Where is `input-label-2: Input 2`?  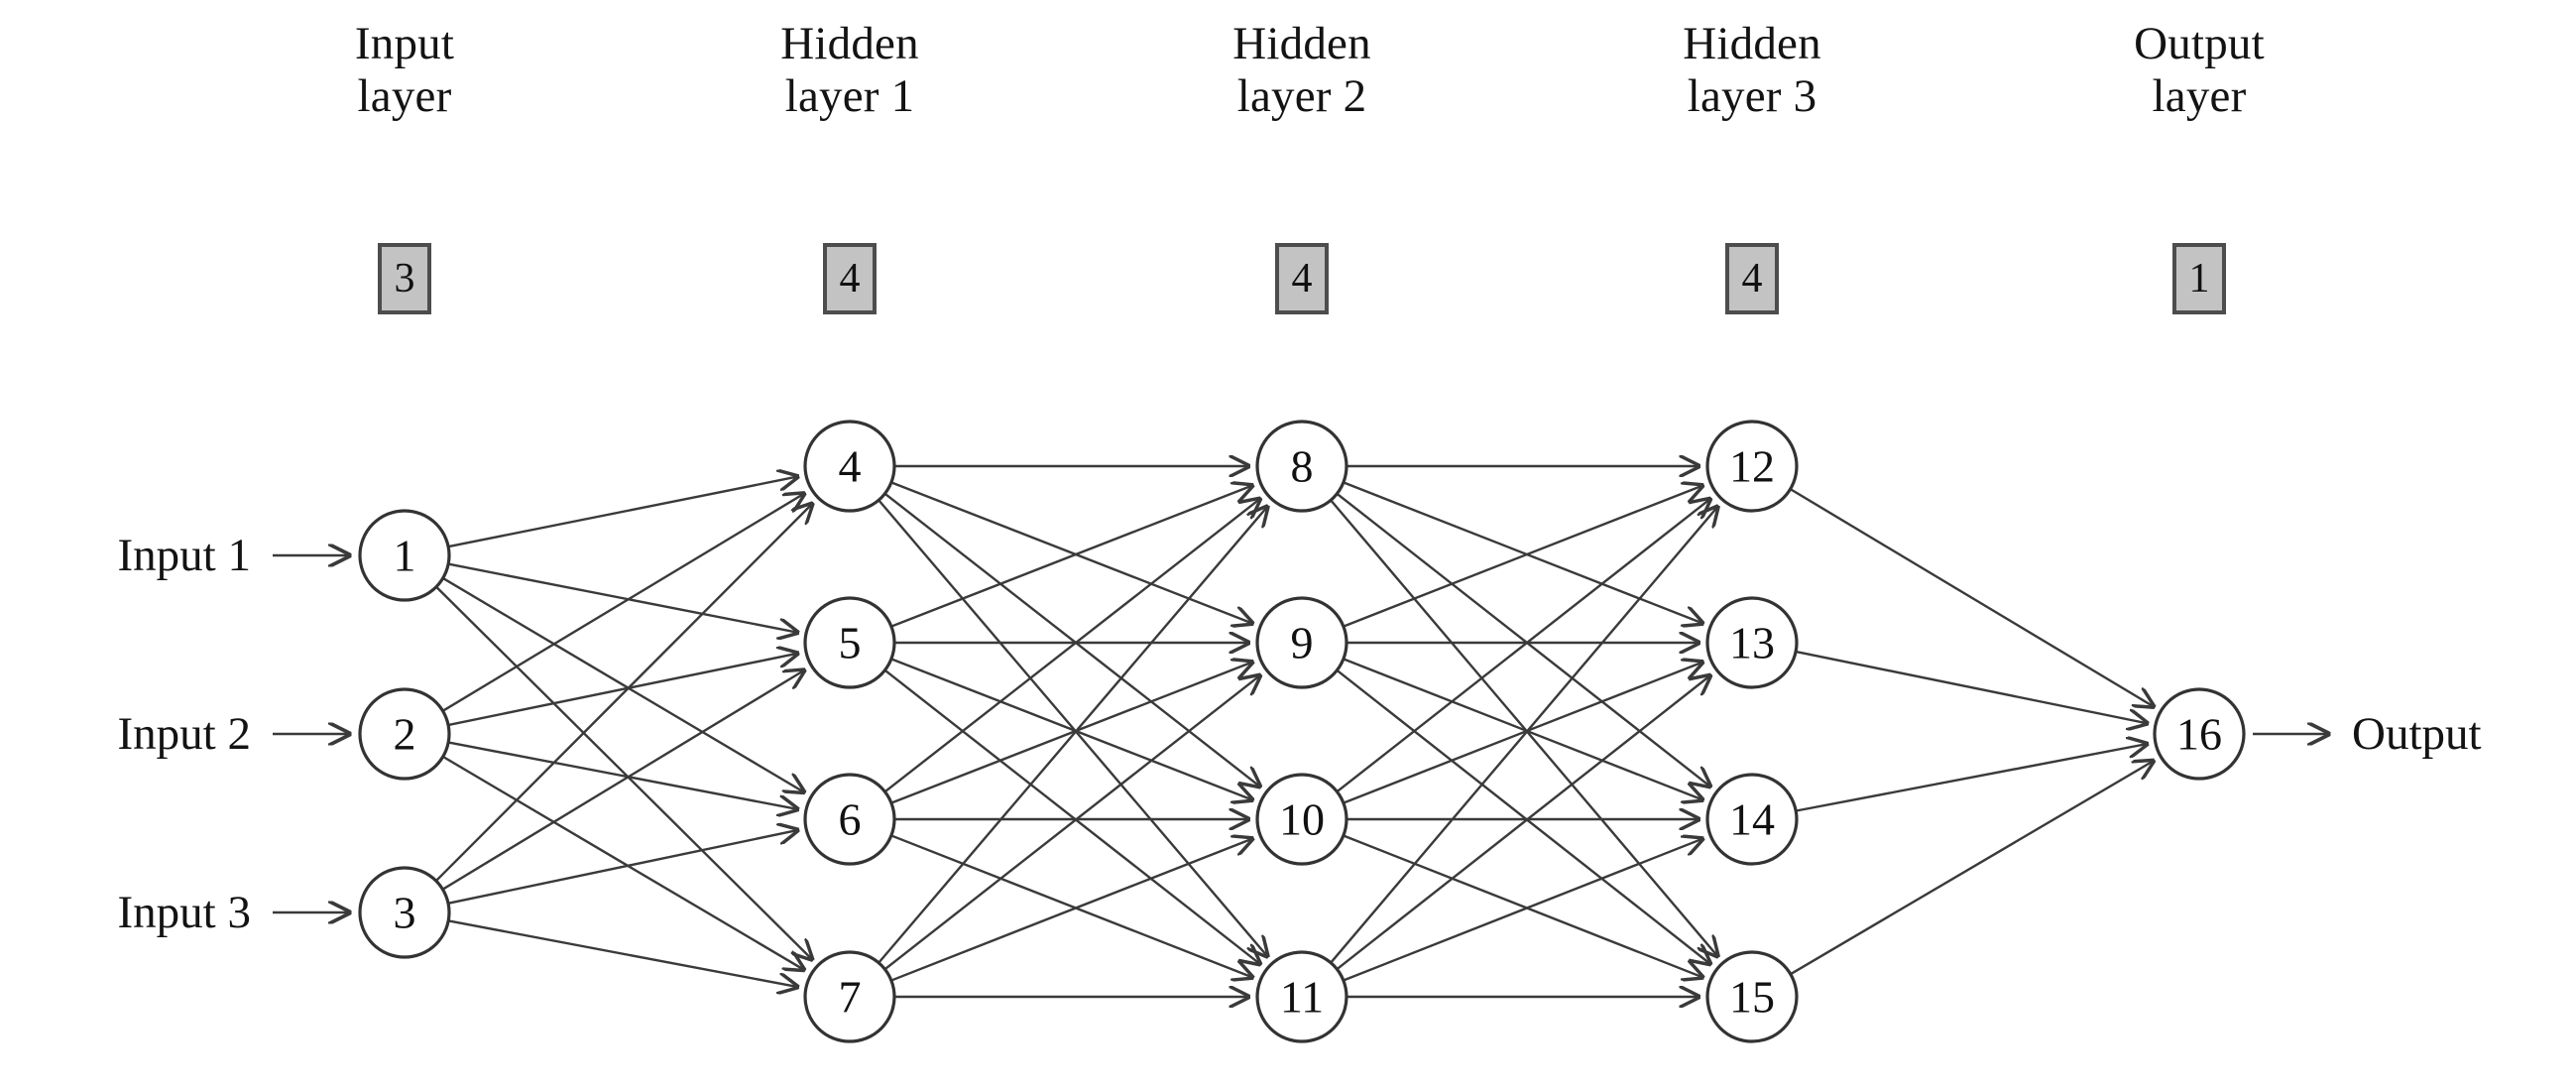 input-label-2: Input 2 is located at coordinates (184, 734).